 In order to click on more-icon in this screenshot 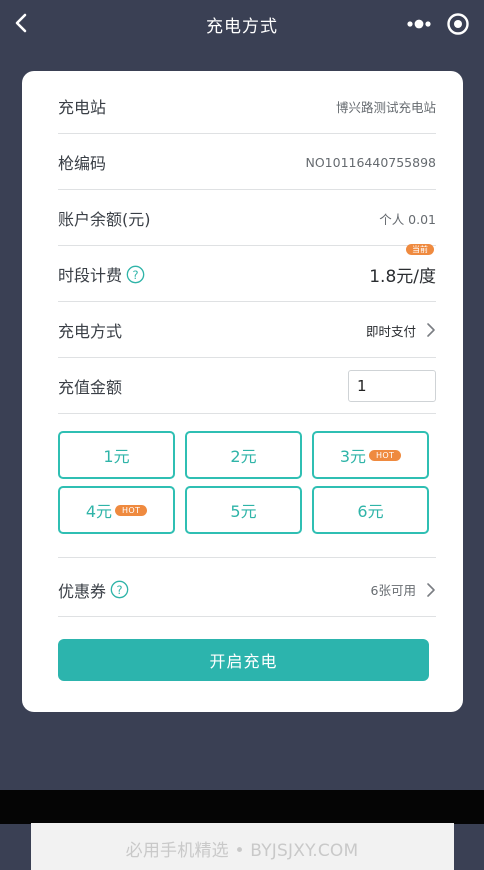, I will do `click(419, 24)`.